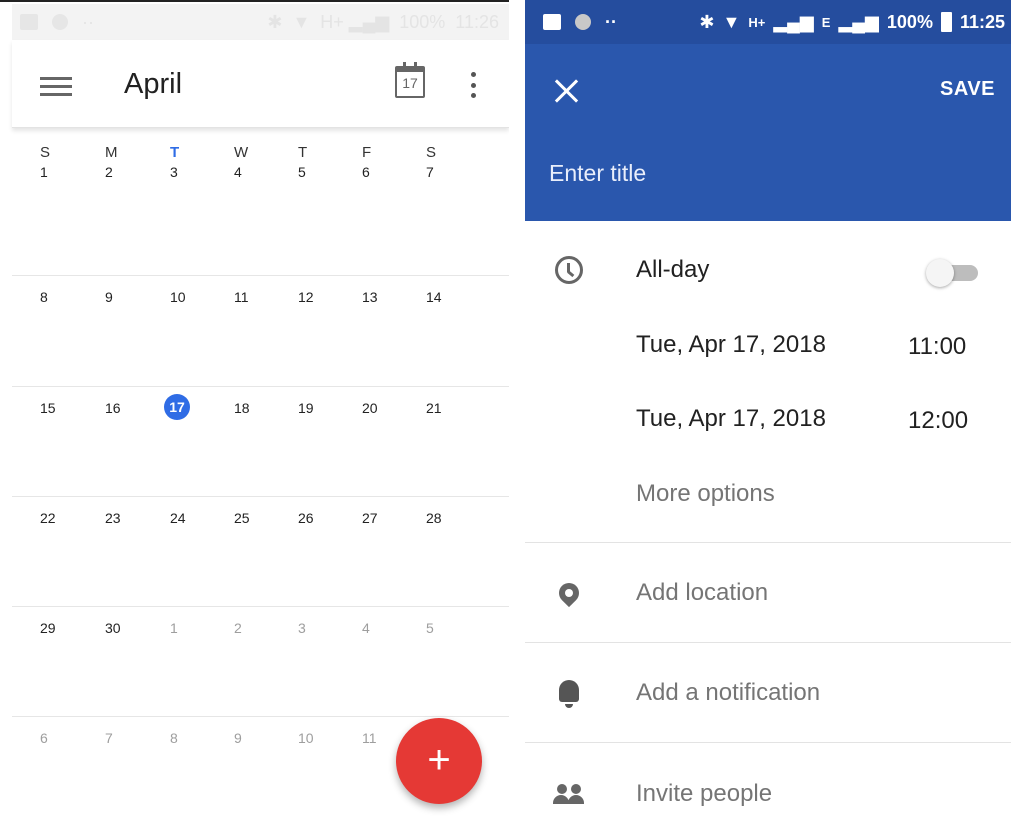 The height and width of the screenshot is (825, 1011). I want to click on day-cell: 15, so click(54, 408).